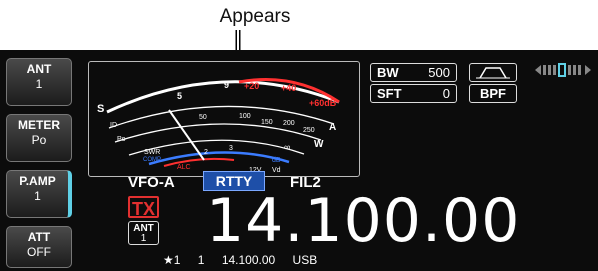 This screenshot has width=598, height=271. What do you see at coordinates (152, 160) in the screenshot?
I see `comp-label: COMP` at bounding box center [152, 160].